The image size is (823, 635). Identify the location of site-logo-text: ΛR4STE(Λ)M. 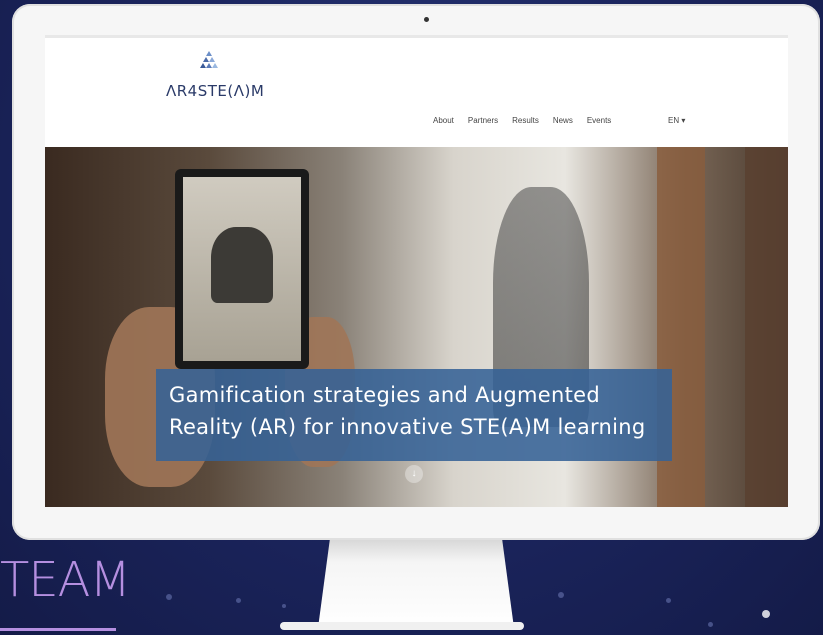
(215, 91).